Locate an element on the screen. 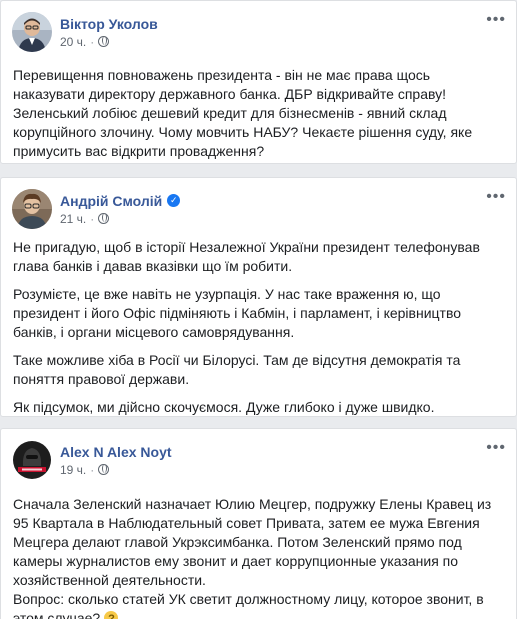  author-name-text: Віктор Уколов is located at coordinates (109, 24).